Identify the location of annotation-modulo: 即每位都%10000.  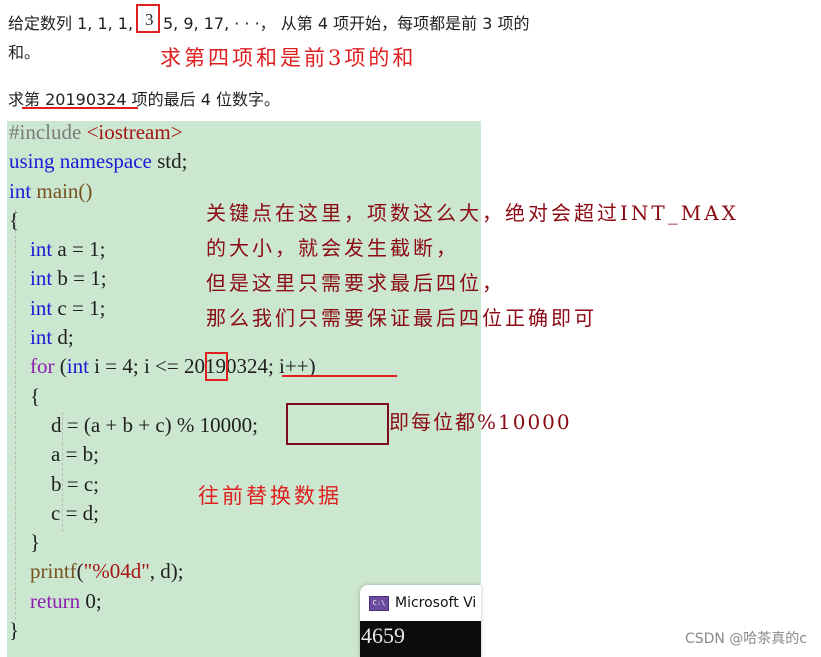
(480, 422).